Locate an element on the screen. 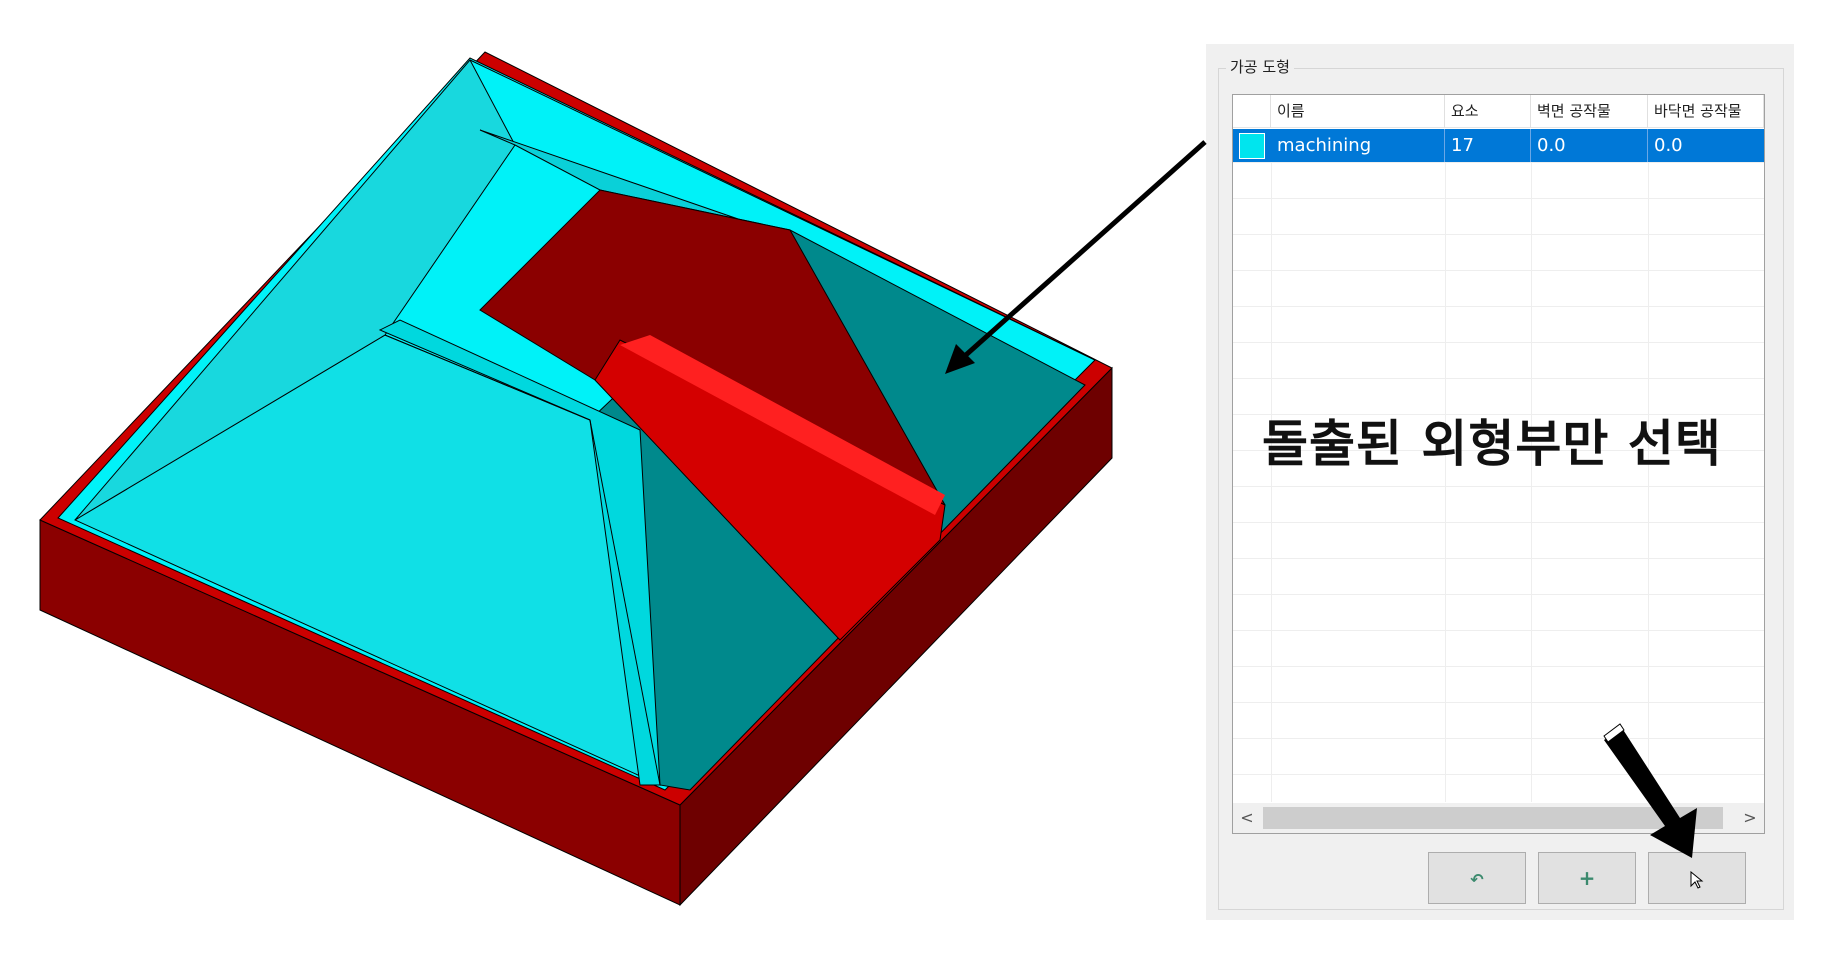 The width and height of the screenshot is (1821, 956). cell-wall-stock: 0.0 is located at coordinates (1589, 145).